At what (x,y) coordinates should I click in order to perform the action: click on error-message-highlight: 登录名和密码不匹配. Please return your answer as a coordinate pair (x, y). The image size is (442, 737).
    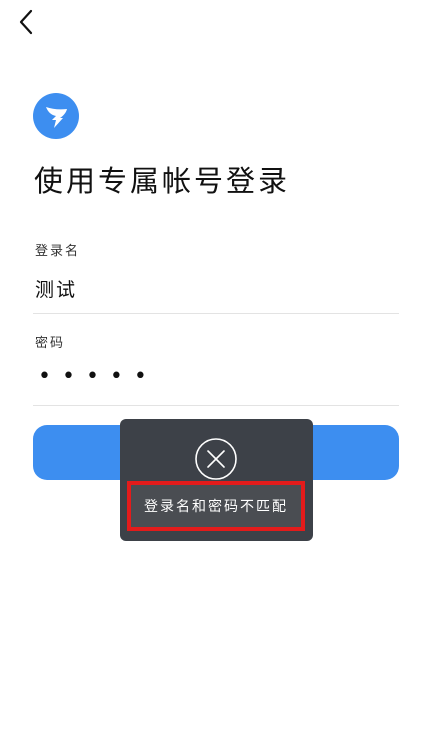
    Looking at the image, I should click on (216, 506).